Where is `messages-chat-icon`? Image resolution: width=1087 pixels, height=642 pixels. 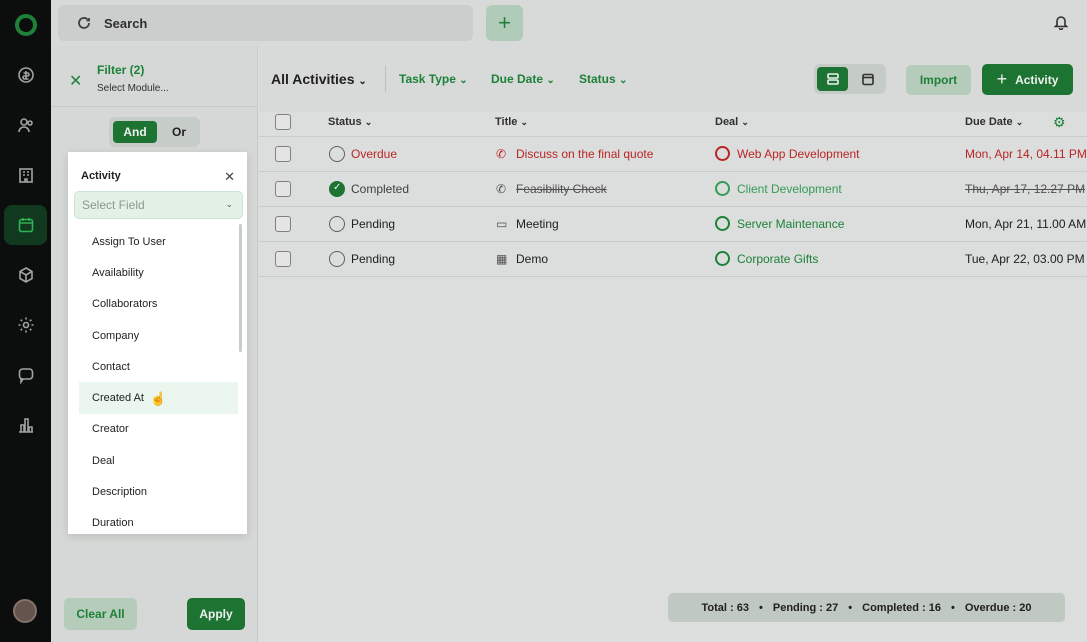 messages-chat-icon is located at coordinates (25, 375).